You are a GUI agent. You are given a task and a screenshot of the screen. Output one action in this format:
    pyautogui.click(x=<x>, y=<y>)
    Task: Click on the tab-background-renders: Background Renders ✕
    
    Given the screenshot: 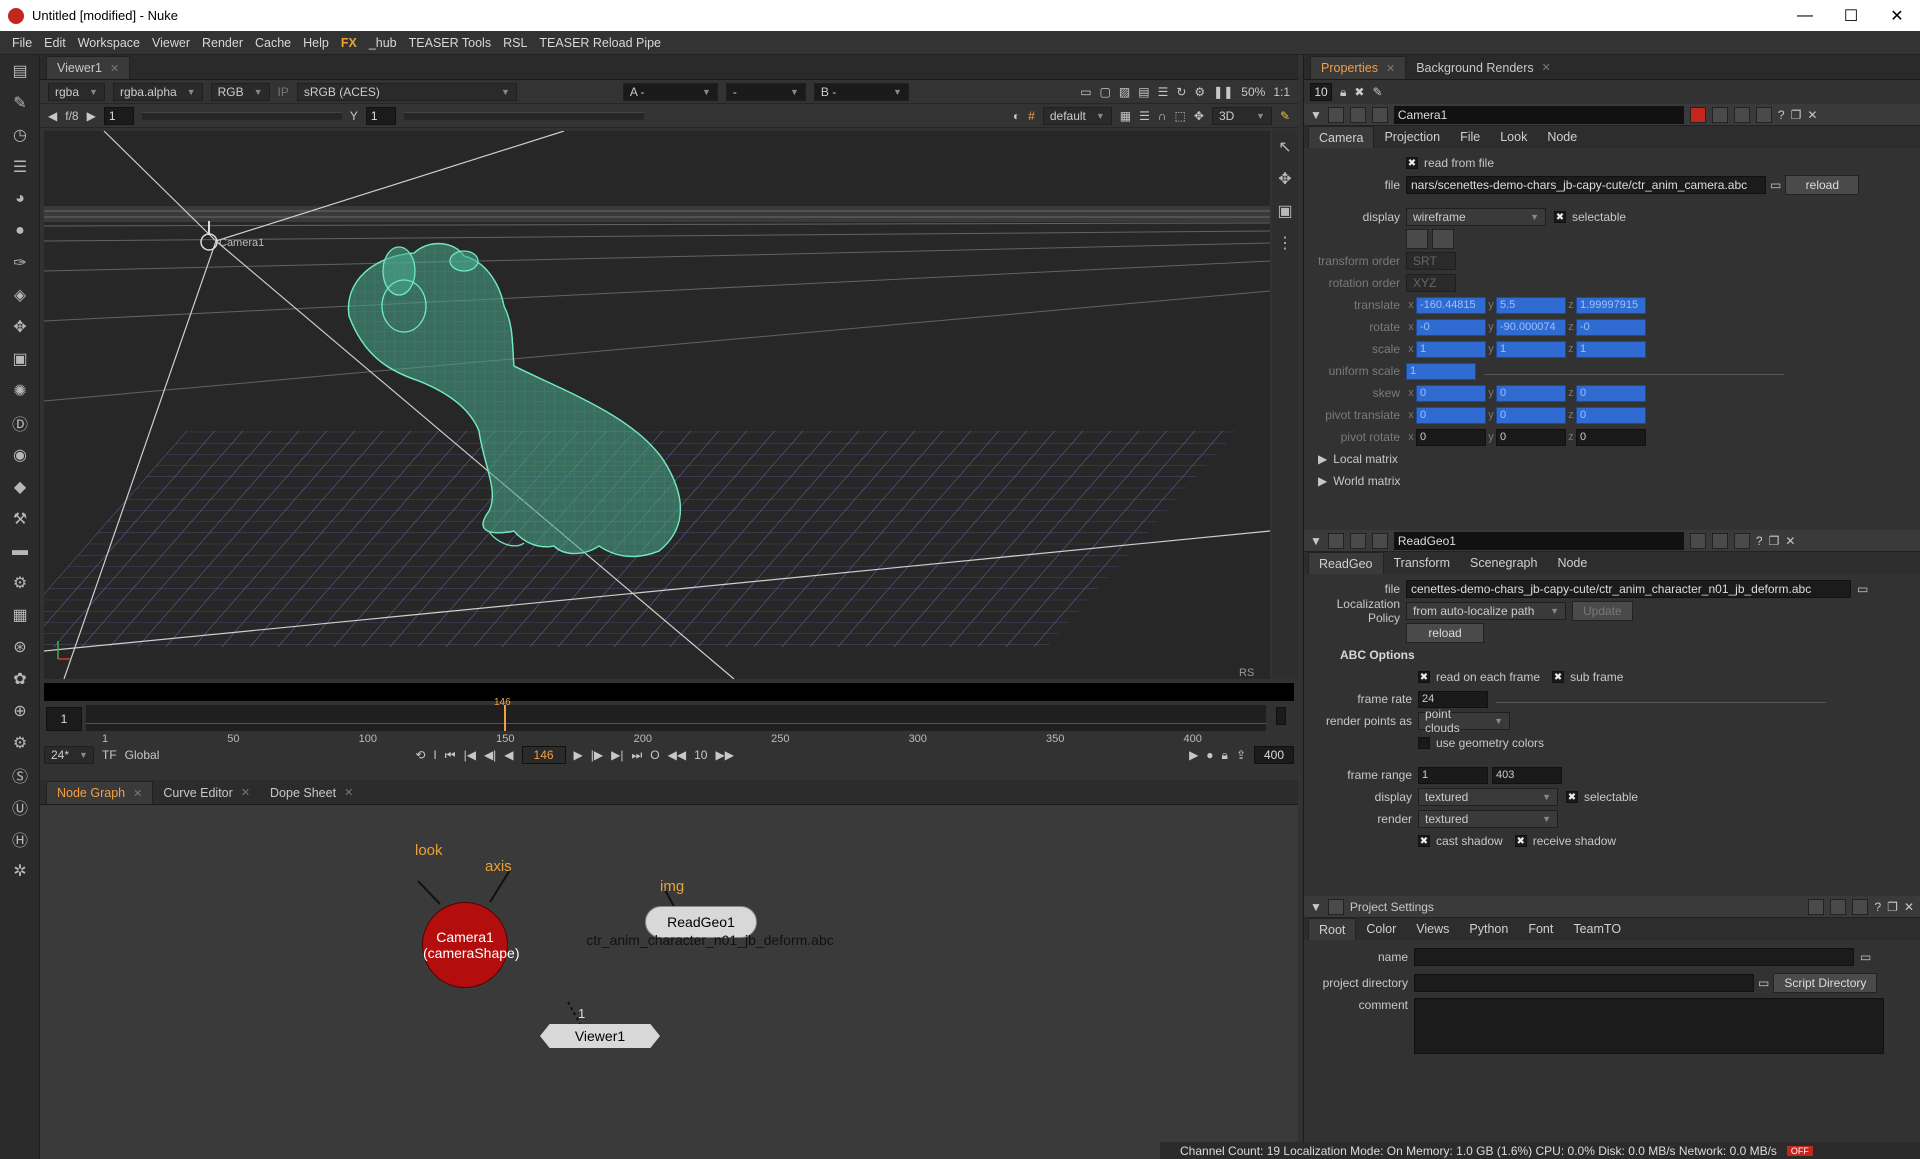 What is the action you would take?
    pyautogui.click(x=1483, y=67)
    